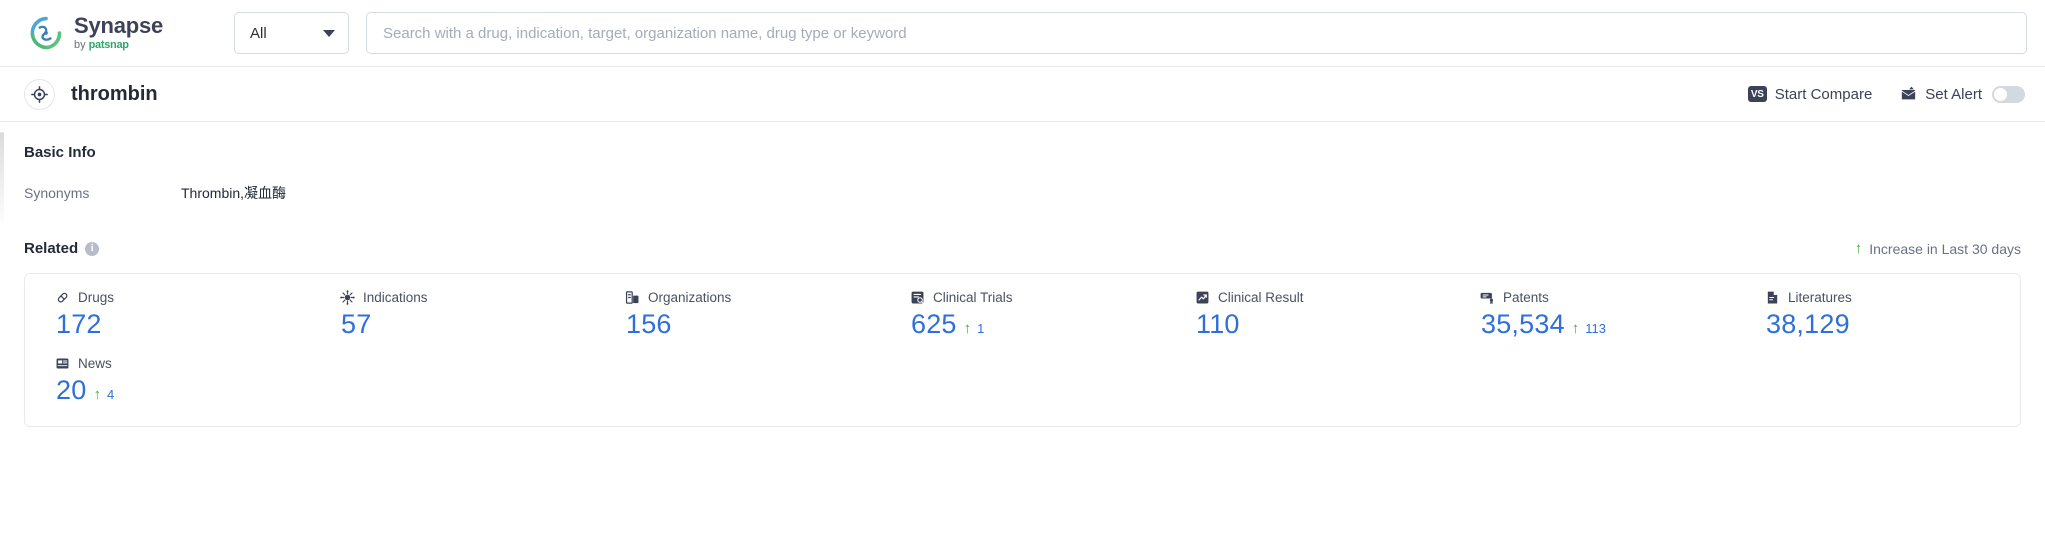 The height and width of the screenshot is (542, 2045). I want to click on stat-header: Drugs, so click(182, 297).